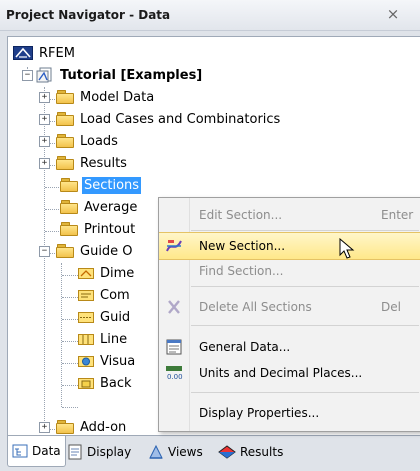 Image resolution: width=420 pixels, height=471 pixels. What do you see at coordinates (44, 75) in the screenshot?
I see `project-icon` at bounding box center [44, 75].